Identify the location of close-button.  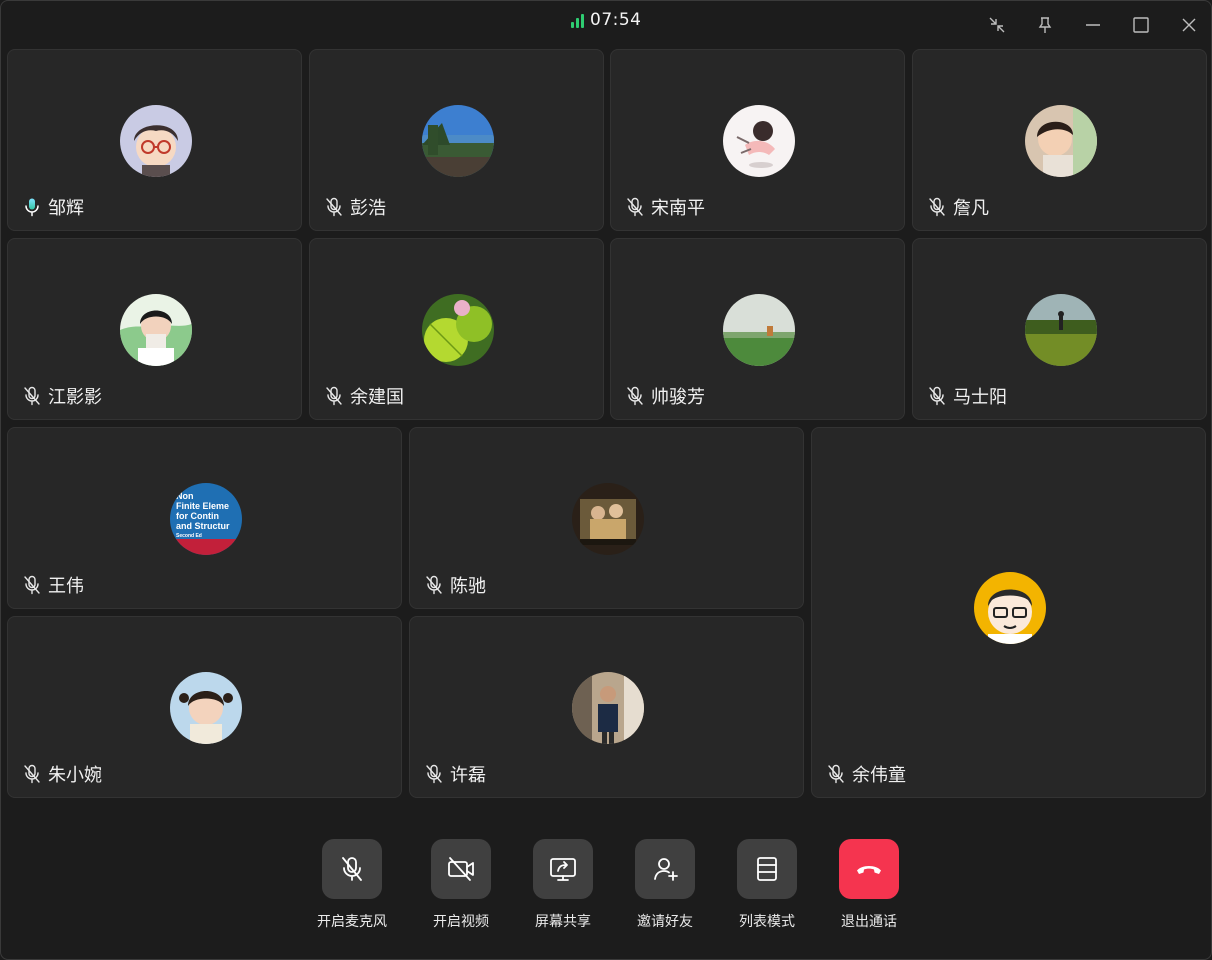
(1189, 25).